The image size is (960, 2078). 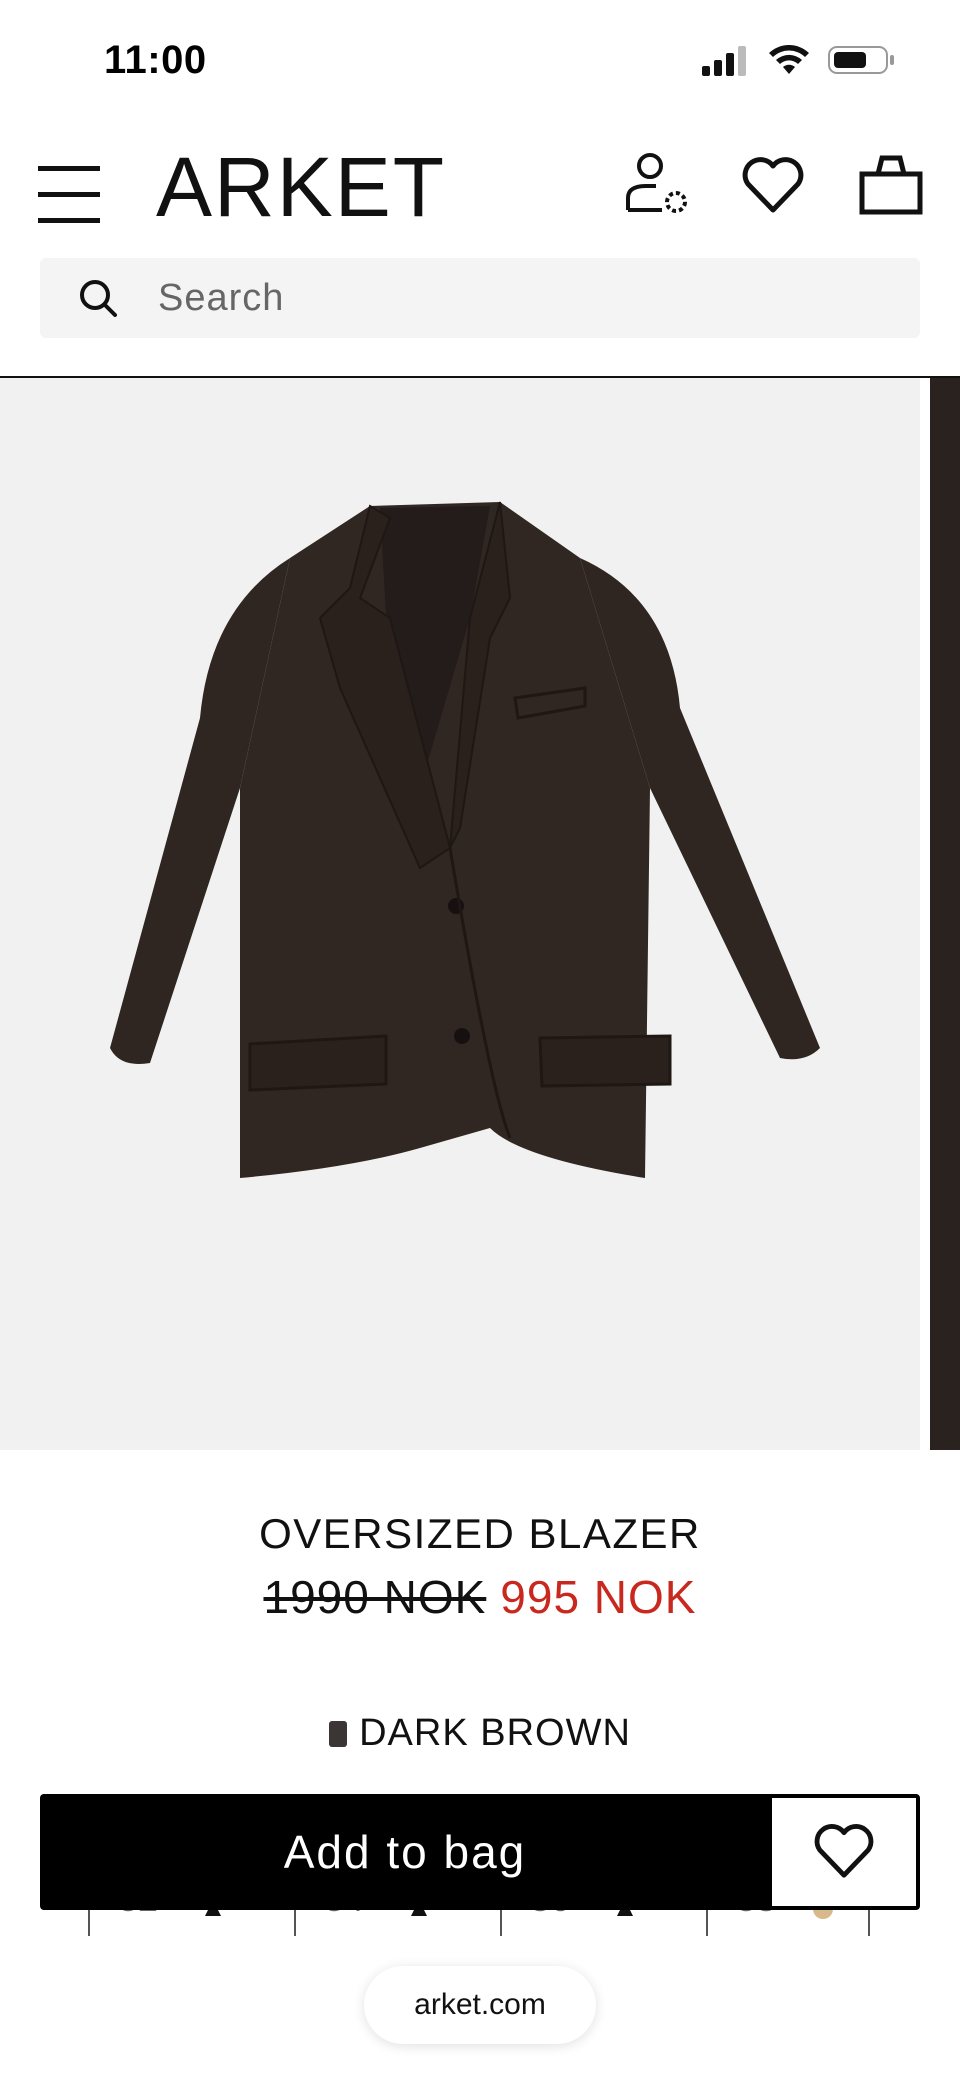 I want to click on status-time: 11:00, so click(x=155, y=60).